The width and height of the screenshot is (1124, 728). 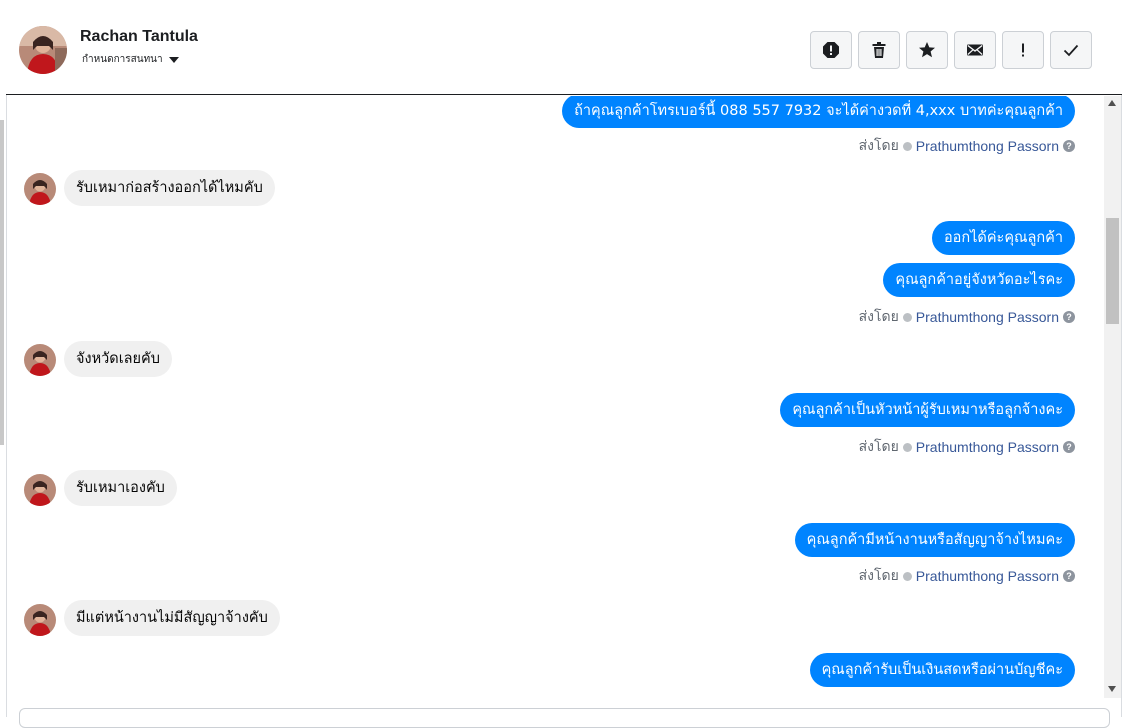 What do you see at coordinates (2, 282) in the screenshot?
I see `left-edge-bar` at bounding box center [2, 282].